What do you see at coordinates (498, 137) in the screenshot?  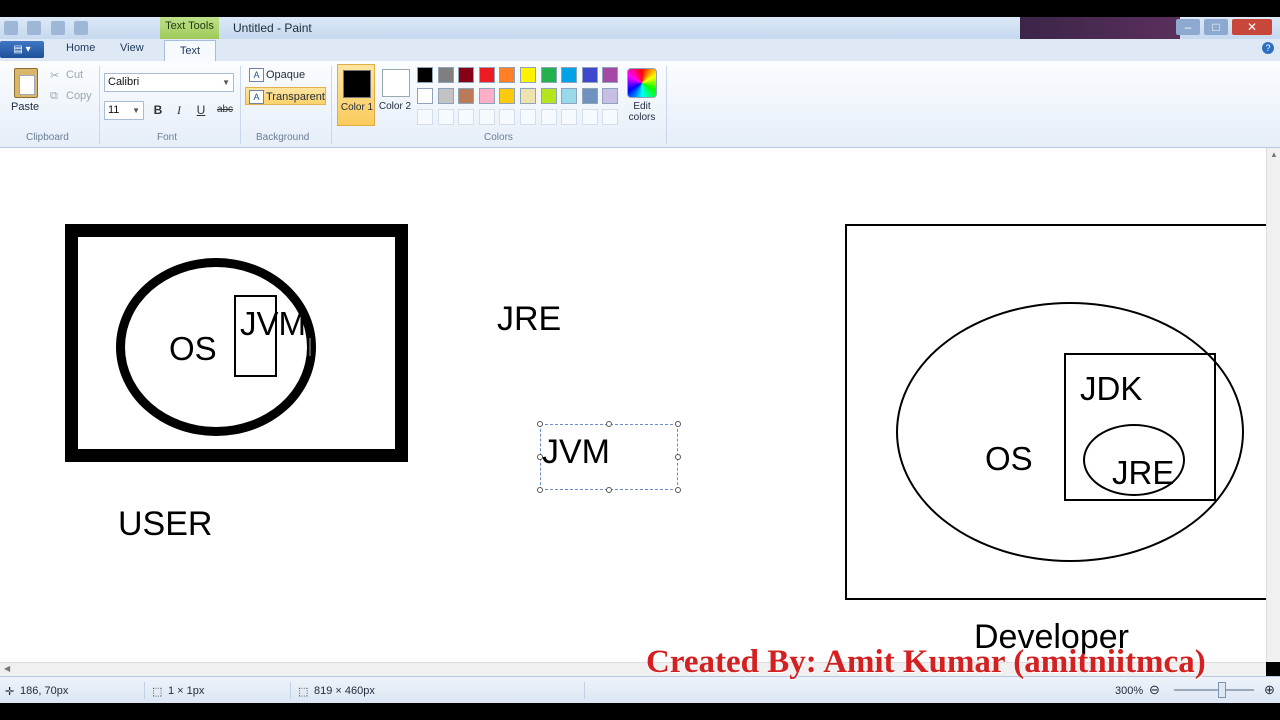 I see `colors-group-label: Colors` at bounding box center [498, 137].